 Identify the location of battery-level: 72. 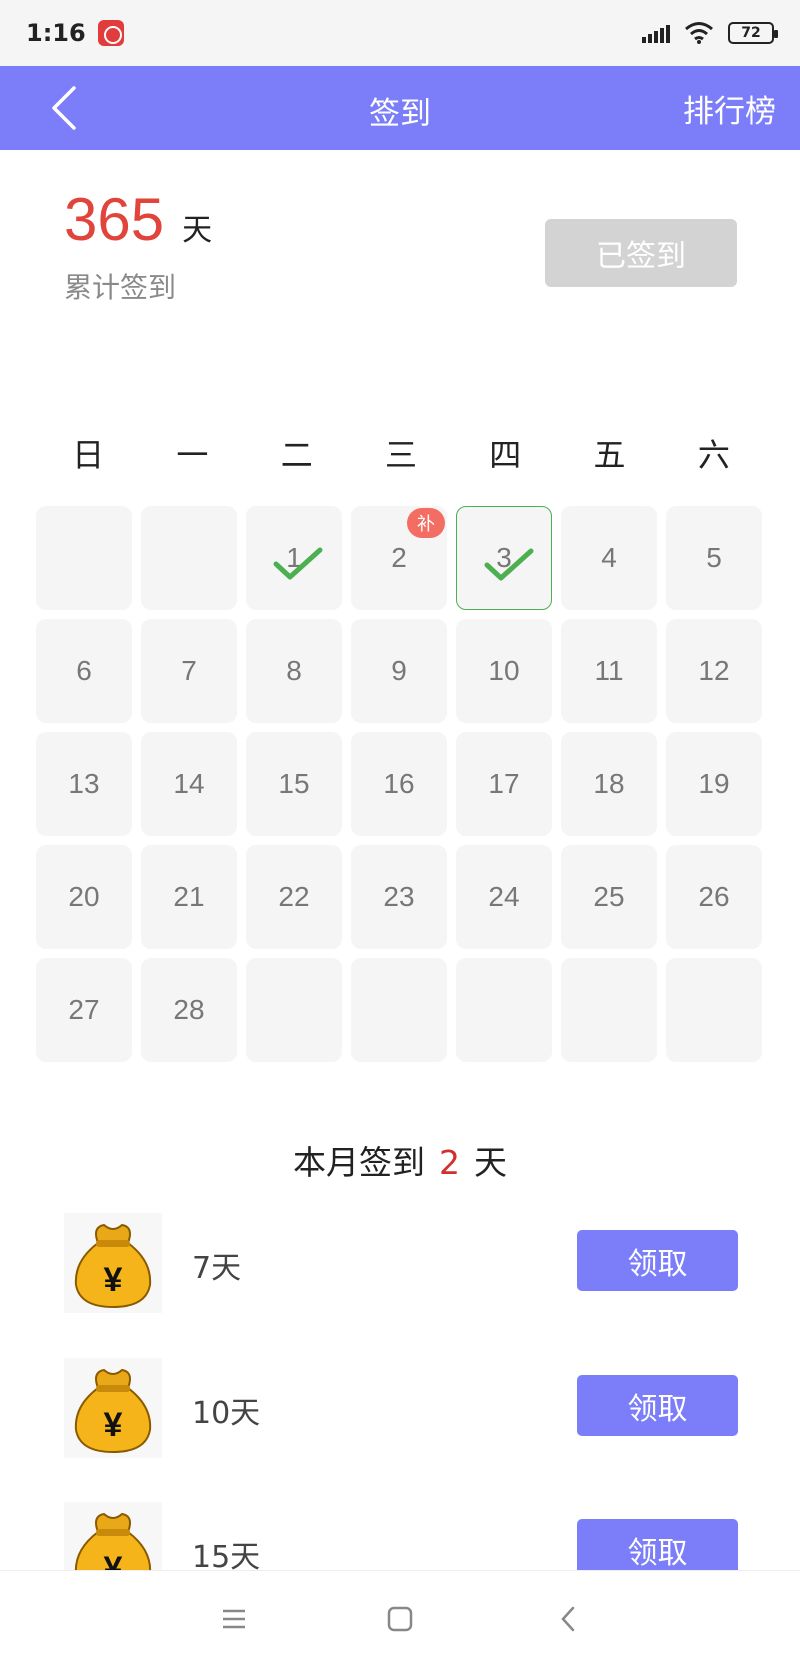
(751, 33).